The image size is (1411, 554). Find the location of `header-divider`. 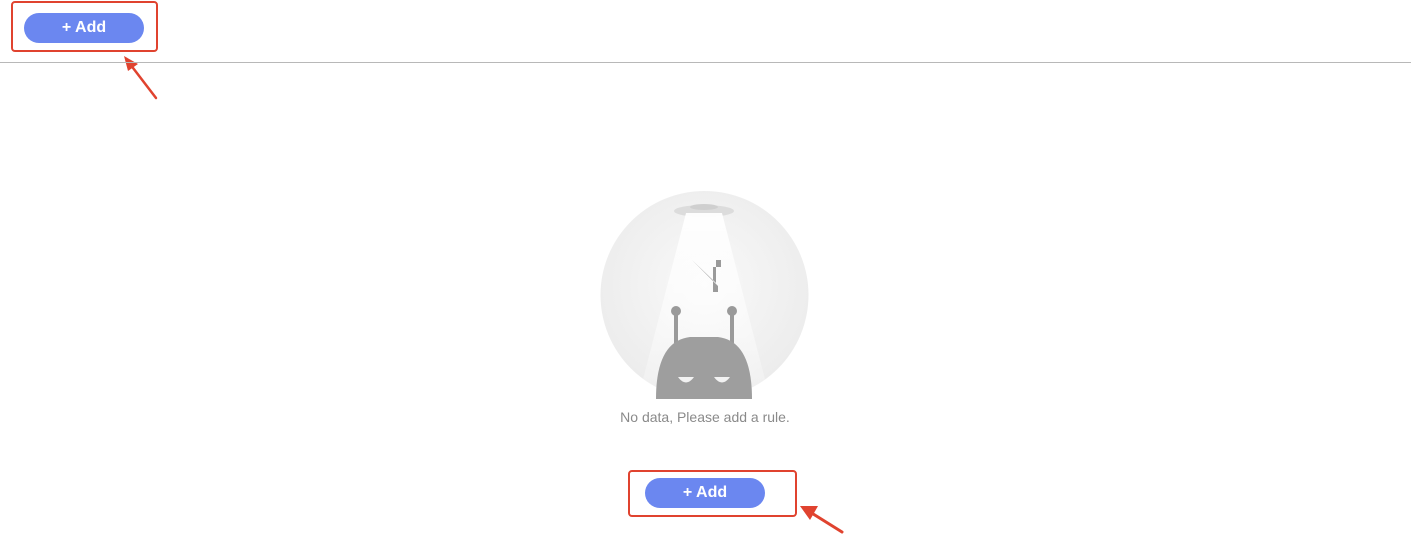

header-divider is located at coordinates (705, 62).